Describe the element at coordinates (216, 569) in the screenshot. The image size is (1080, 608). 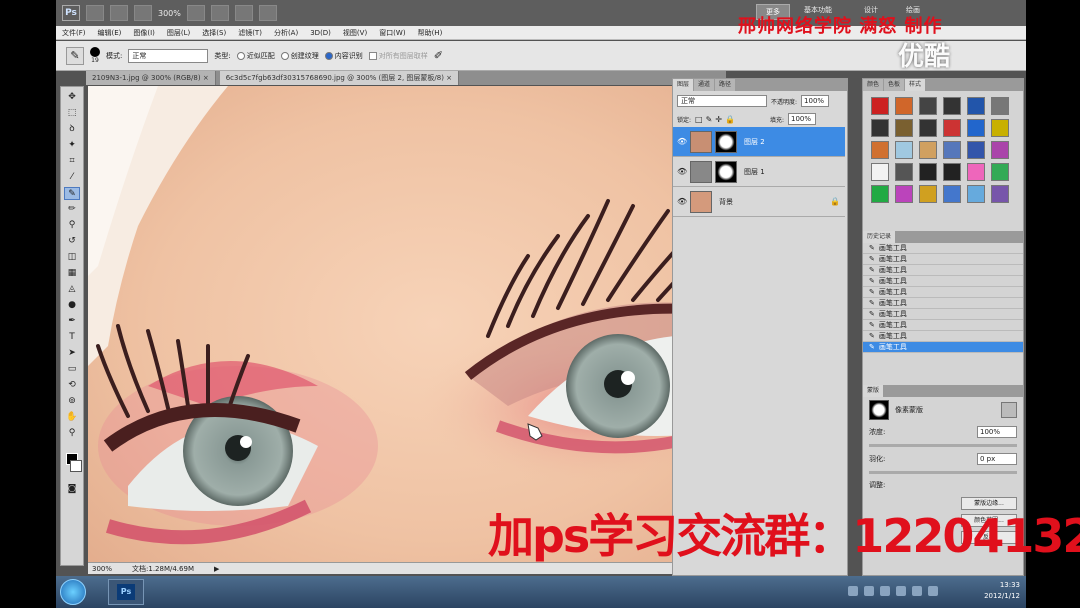
I see `status-arrow-icon: ▶` at that location.